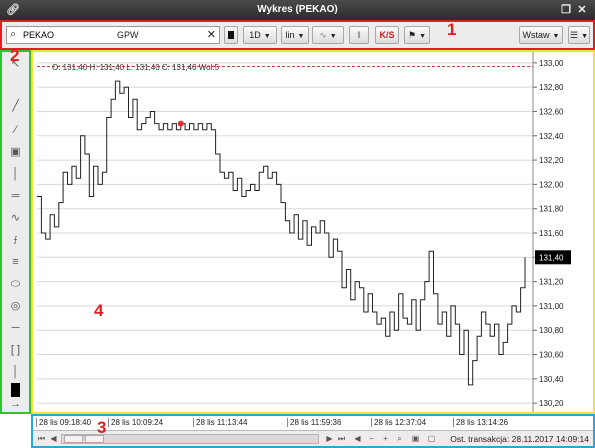 This screenshot has height=448, width=595. I want to click on y-tick-label: 130,20, so click(551, 403).